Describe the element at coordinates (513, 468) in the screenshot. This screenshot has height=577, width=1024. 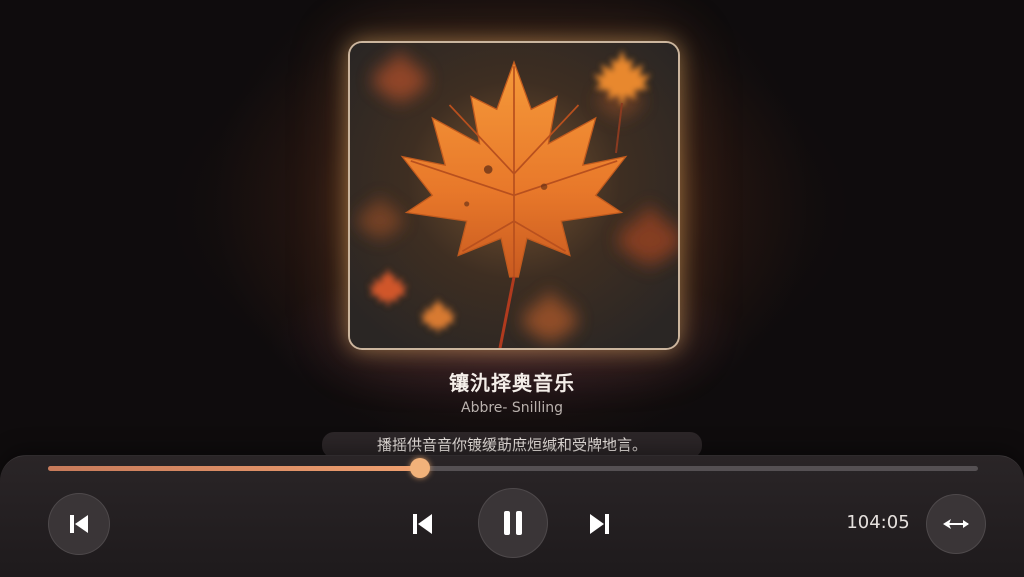
I see `progress-bar` at that location.